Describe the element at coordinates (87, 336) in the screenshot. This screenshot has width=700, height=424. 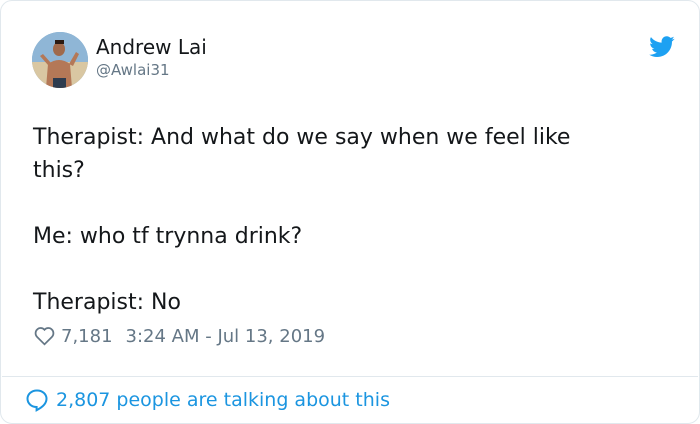
I see `like-count: 7,181` at that location.